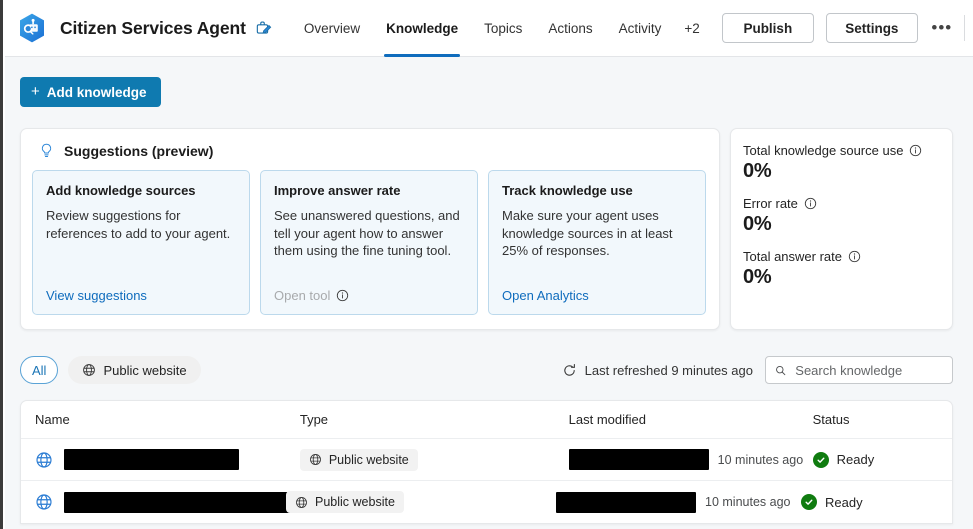 This screenshot has height=529, width=973. What do you see at coordinates (847, 203) in the screenshot?
I see `stat-label: Error rate` at bounding box center [847, 203].